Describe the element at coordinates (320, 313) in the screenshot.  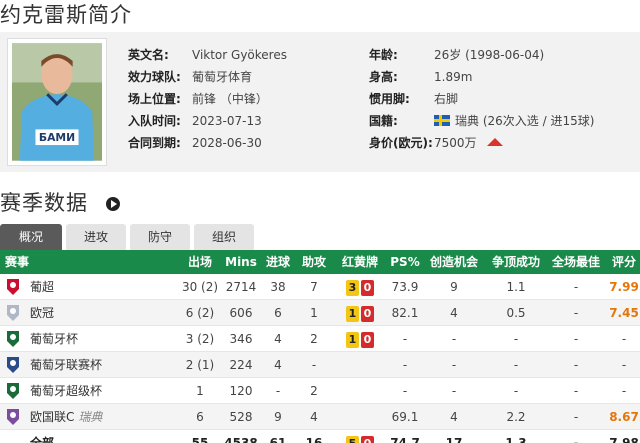
I see `table-row: 欧冠 6 (2) 606 6 1 82.1 4 0.5-7.45 1 0` at that location.